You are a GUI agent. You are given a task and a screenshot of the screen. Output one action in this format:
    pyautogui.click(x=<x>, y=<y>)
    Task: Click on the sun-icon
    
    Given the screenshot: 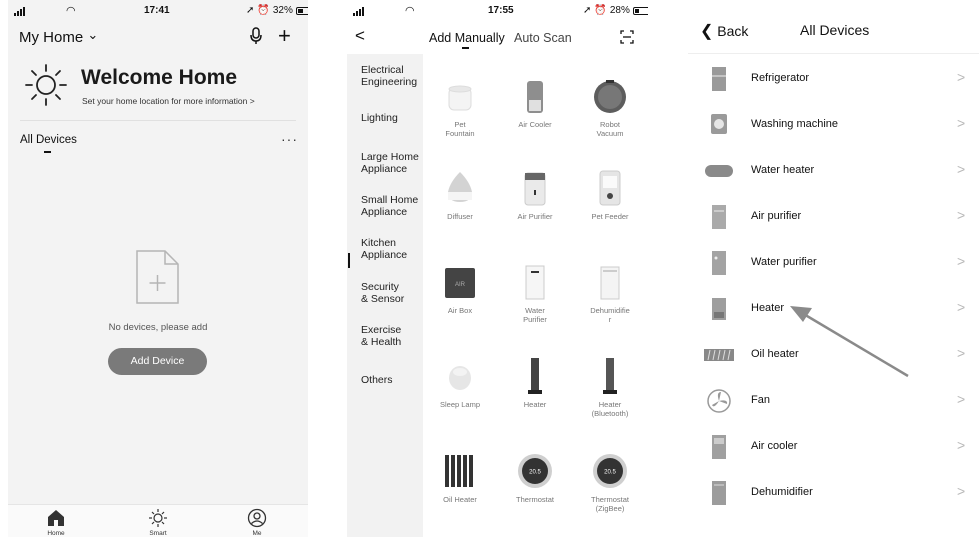 What is the action you would take?
    pyautogui.click(x=46, y=85)
    